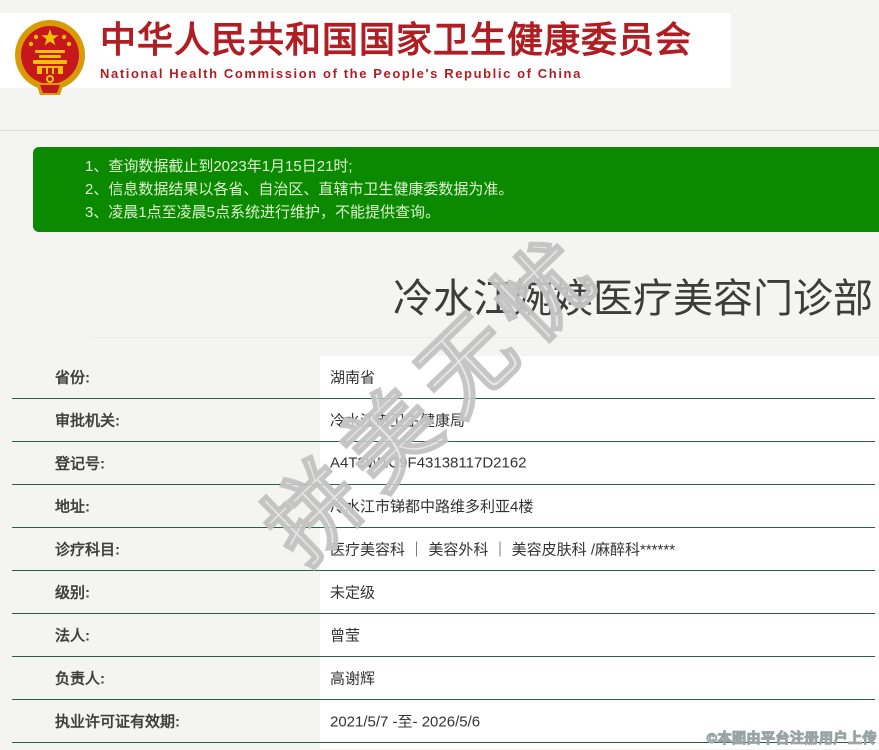 This screenshot has height=750, width=879. Describe the element at coordinates (398, 421) in the screenshot. I see `field-value: 冷水江市卫生健康局` at that location.